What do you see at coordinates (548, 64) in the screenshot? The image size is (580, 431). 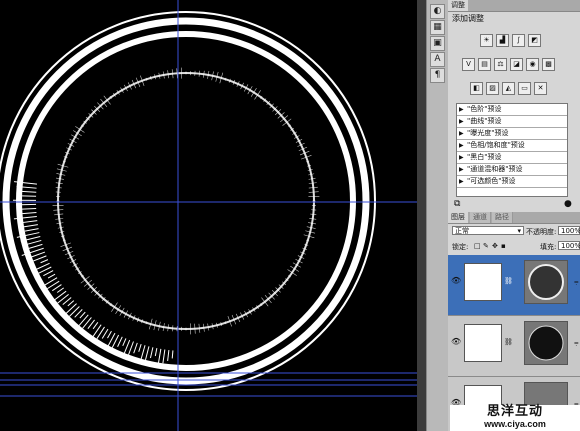 I see `channel-mixer-icon: ▩` at bounding box center [548, 64].